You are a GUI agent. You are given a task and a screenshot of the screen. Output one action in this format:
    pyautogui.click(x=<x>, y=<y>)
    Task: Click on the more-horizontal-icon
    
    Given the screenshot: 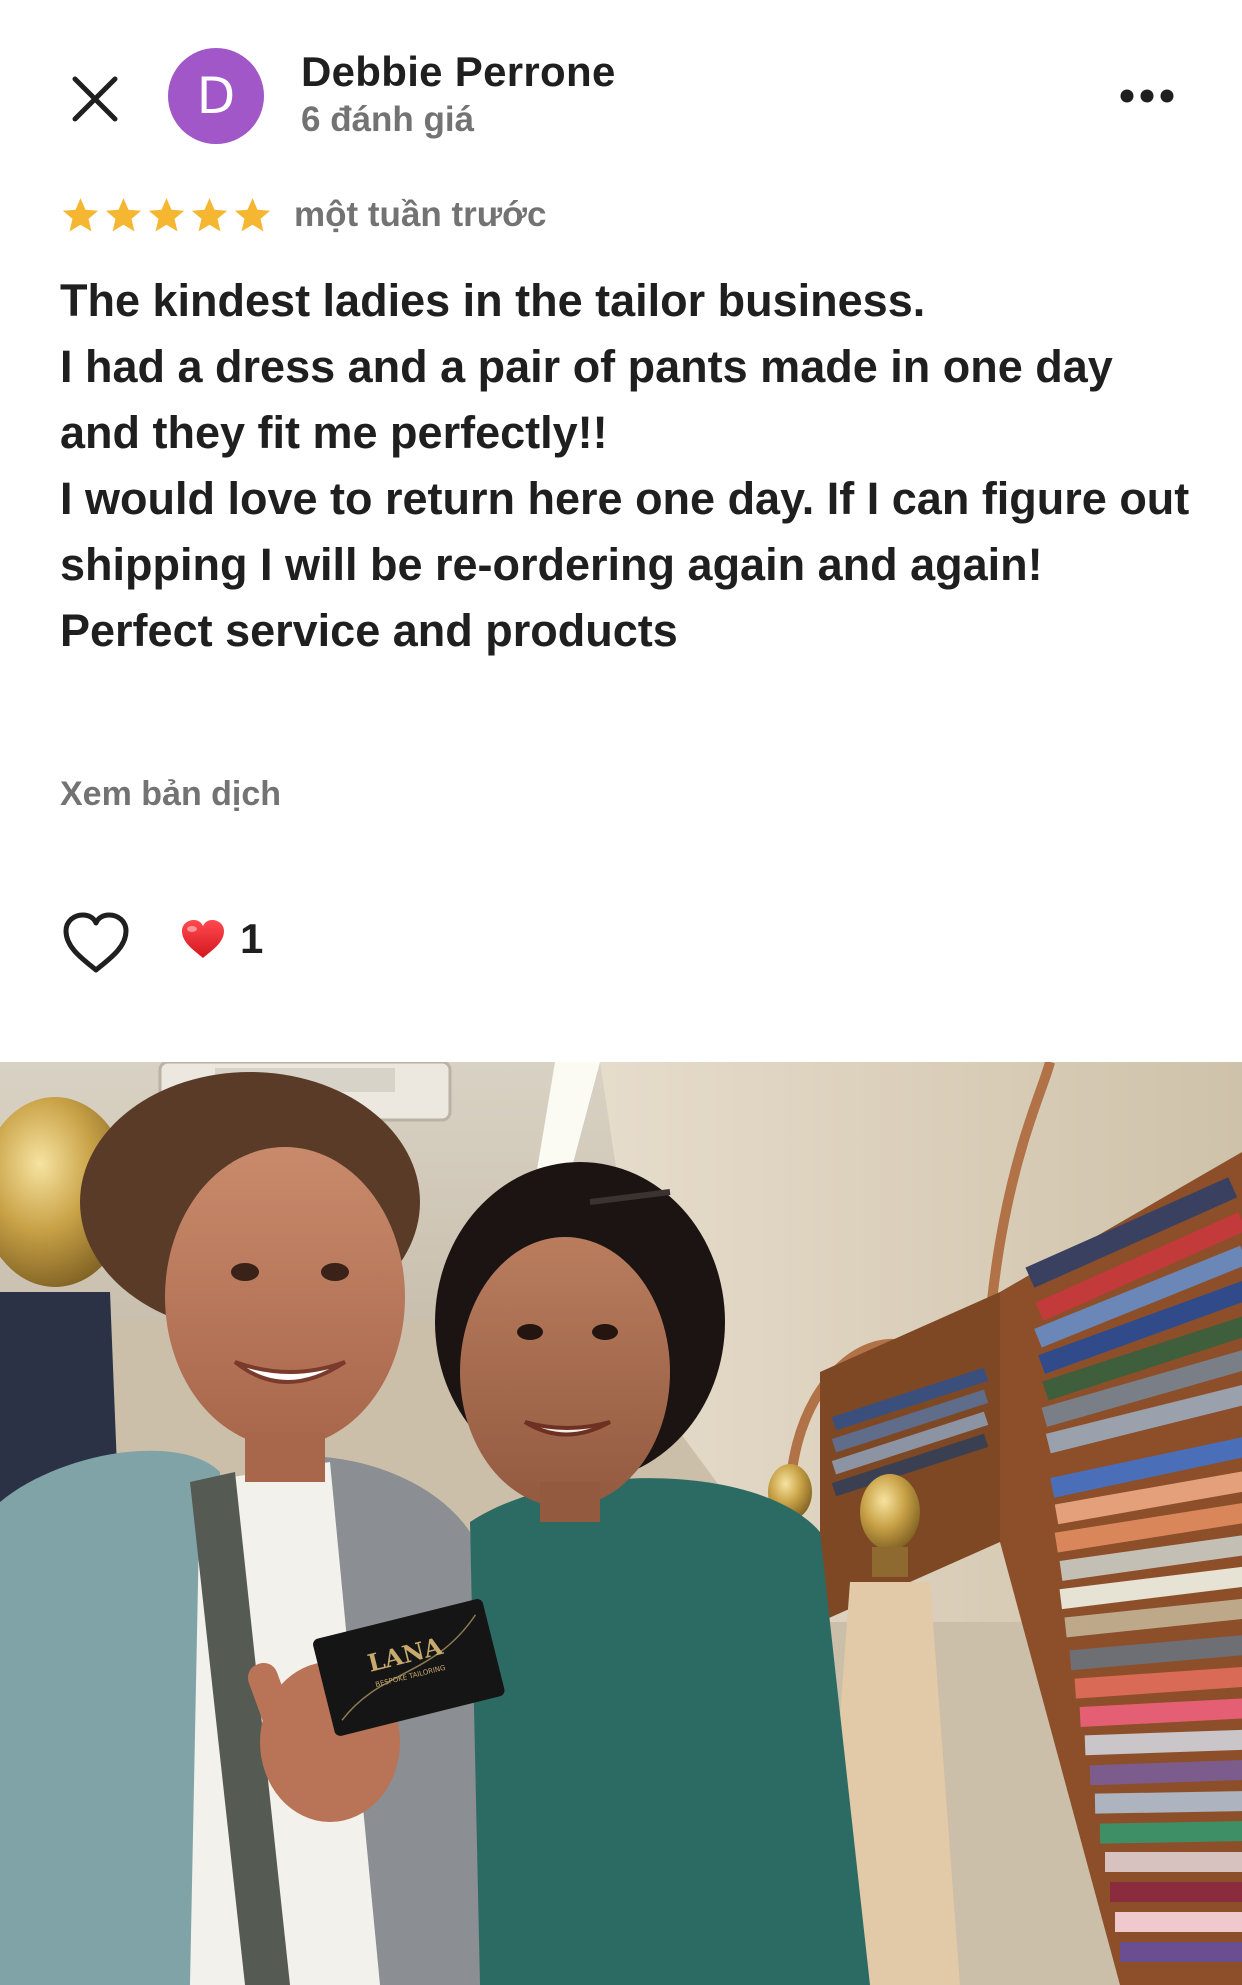 What is the action you would take?
    pyautogui.click(x=1147, y=96)
    